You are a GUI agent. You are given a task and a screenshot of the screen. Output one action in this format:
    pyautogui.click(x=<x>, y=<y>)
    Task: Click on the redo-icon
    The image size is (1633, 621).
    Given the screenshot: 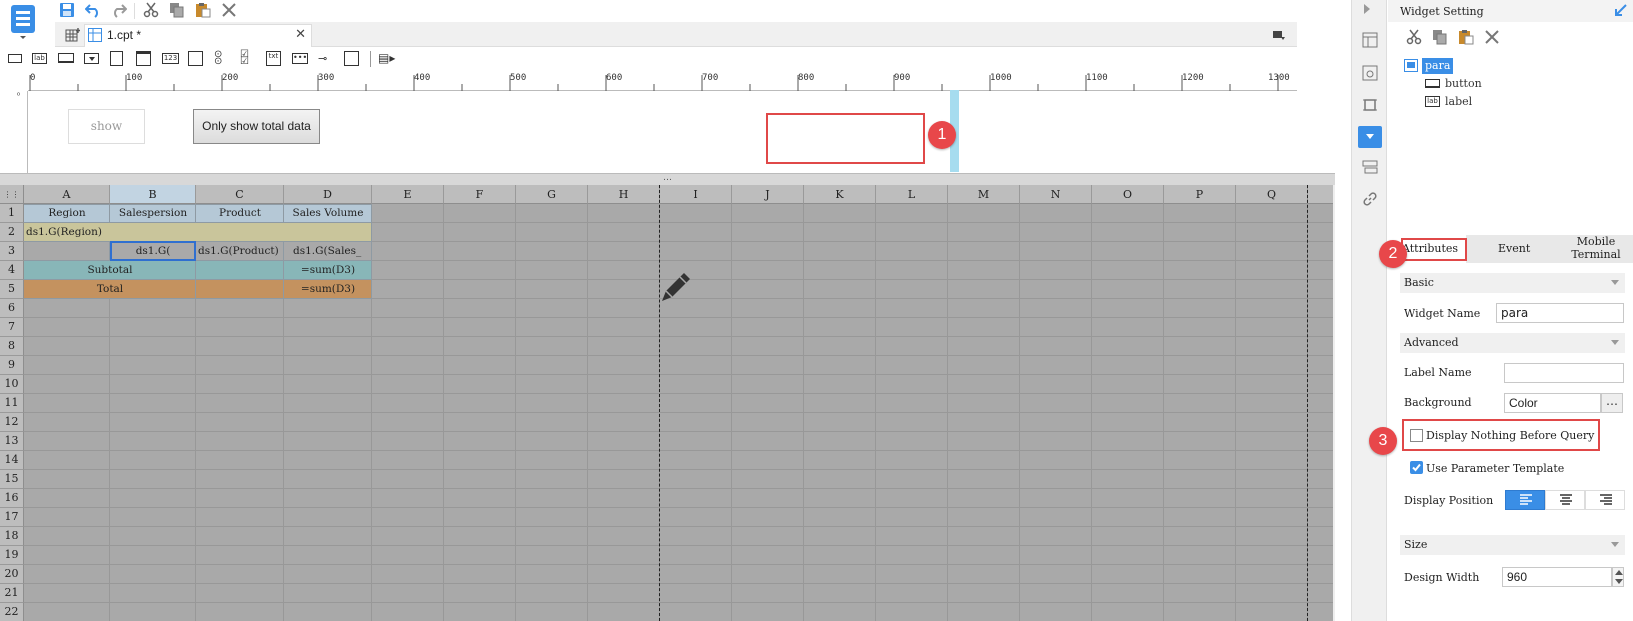 What is the action you would take?
    pyautogui.click(x=119, y=10)
    